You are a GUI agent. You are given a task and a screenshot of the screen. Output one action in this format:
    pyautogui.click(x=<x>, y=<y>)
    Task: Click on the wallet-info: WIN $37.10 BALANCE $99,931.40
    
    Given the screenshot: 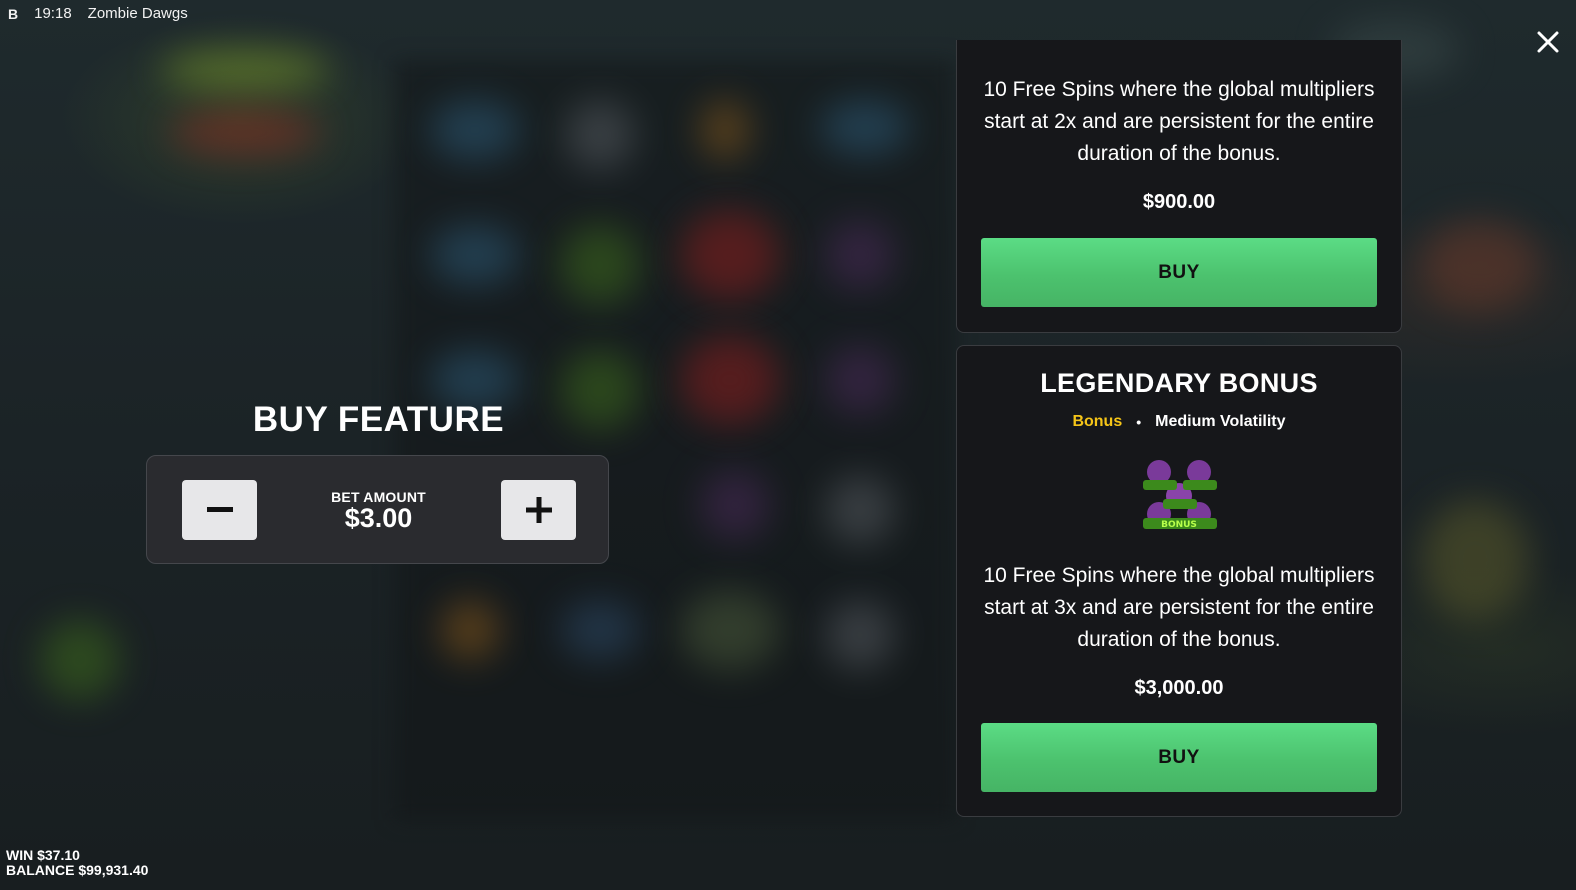 What is the action you would take?
    pyautogui.click(x=77, y=863)
    